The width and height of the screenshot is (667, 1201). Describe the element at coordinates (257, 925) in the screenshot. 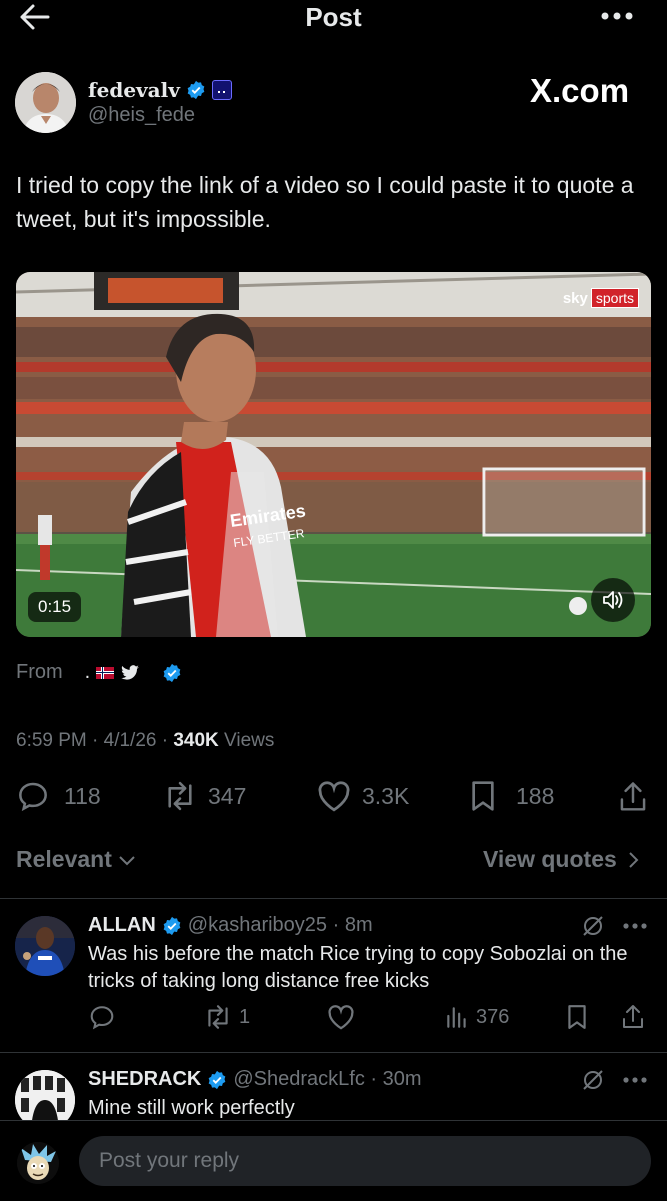

I see `reply-author-handle: @kashariboy25` at that location.